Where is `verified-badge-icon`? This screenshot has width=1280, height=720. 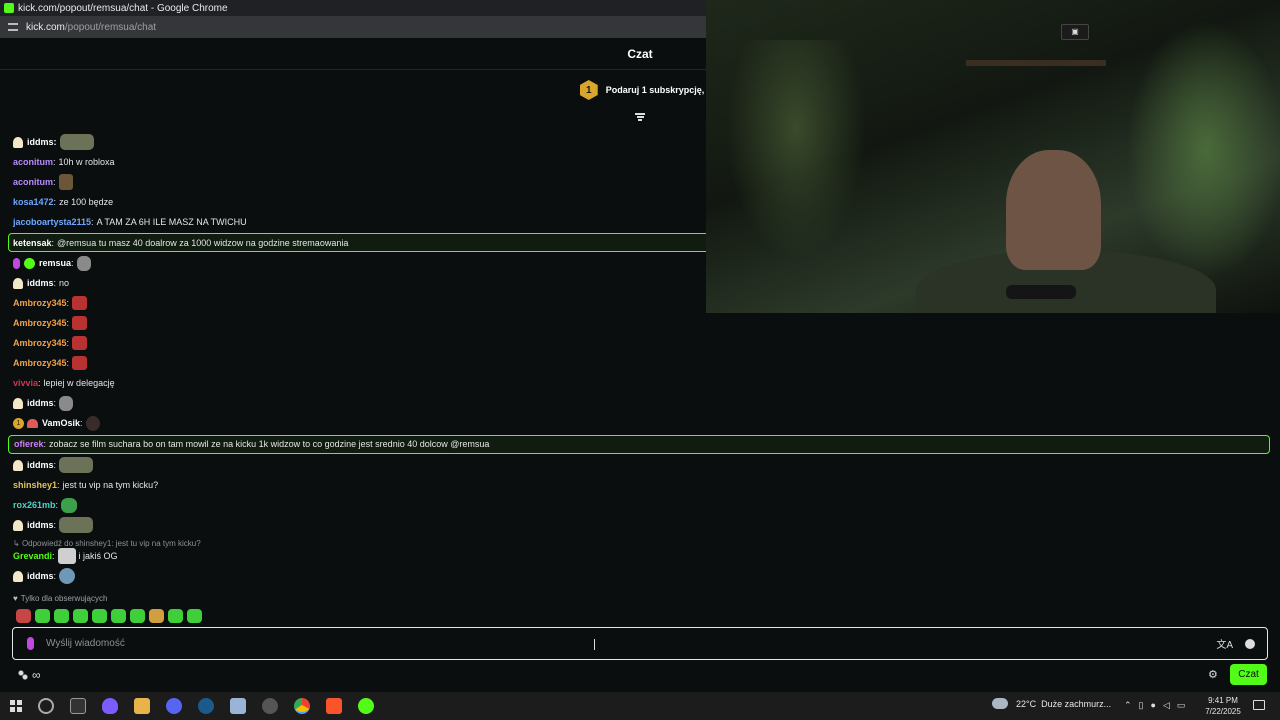 verified-badge-icon is located at coordinates (29, 263).